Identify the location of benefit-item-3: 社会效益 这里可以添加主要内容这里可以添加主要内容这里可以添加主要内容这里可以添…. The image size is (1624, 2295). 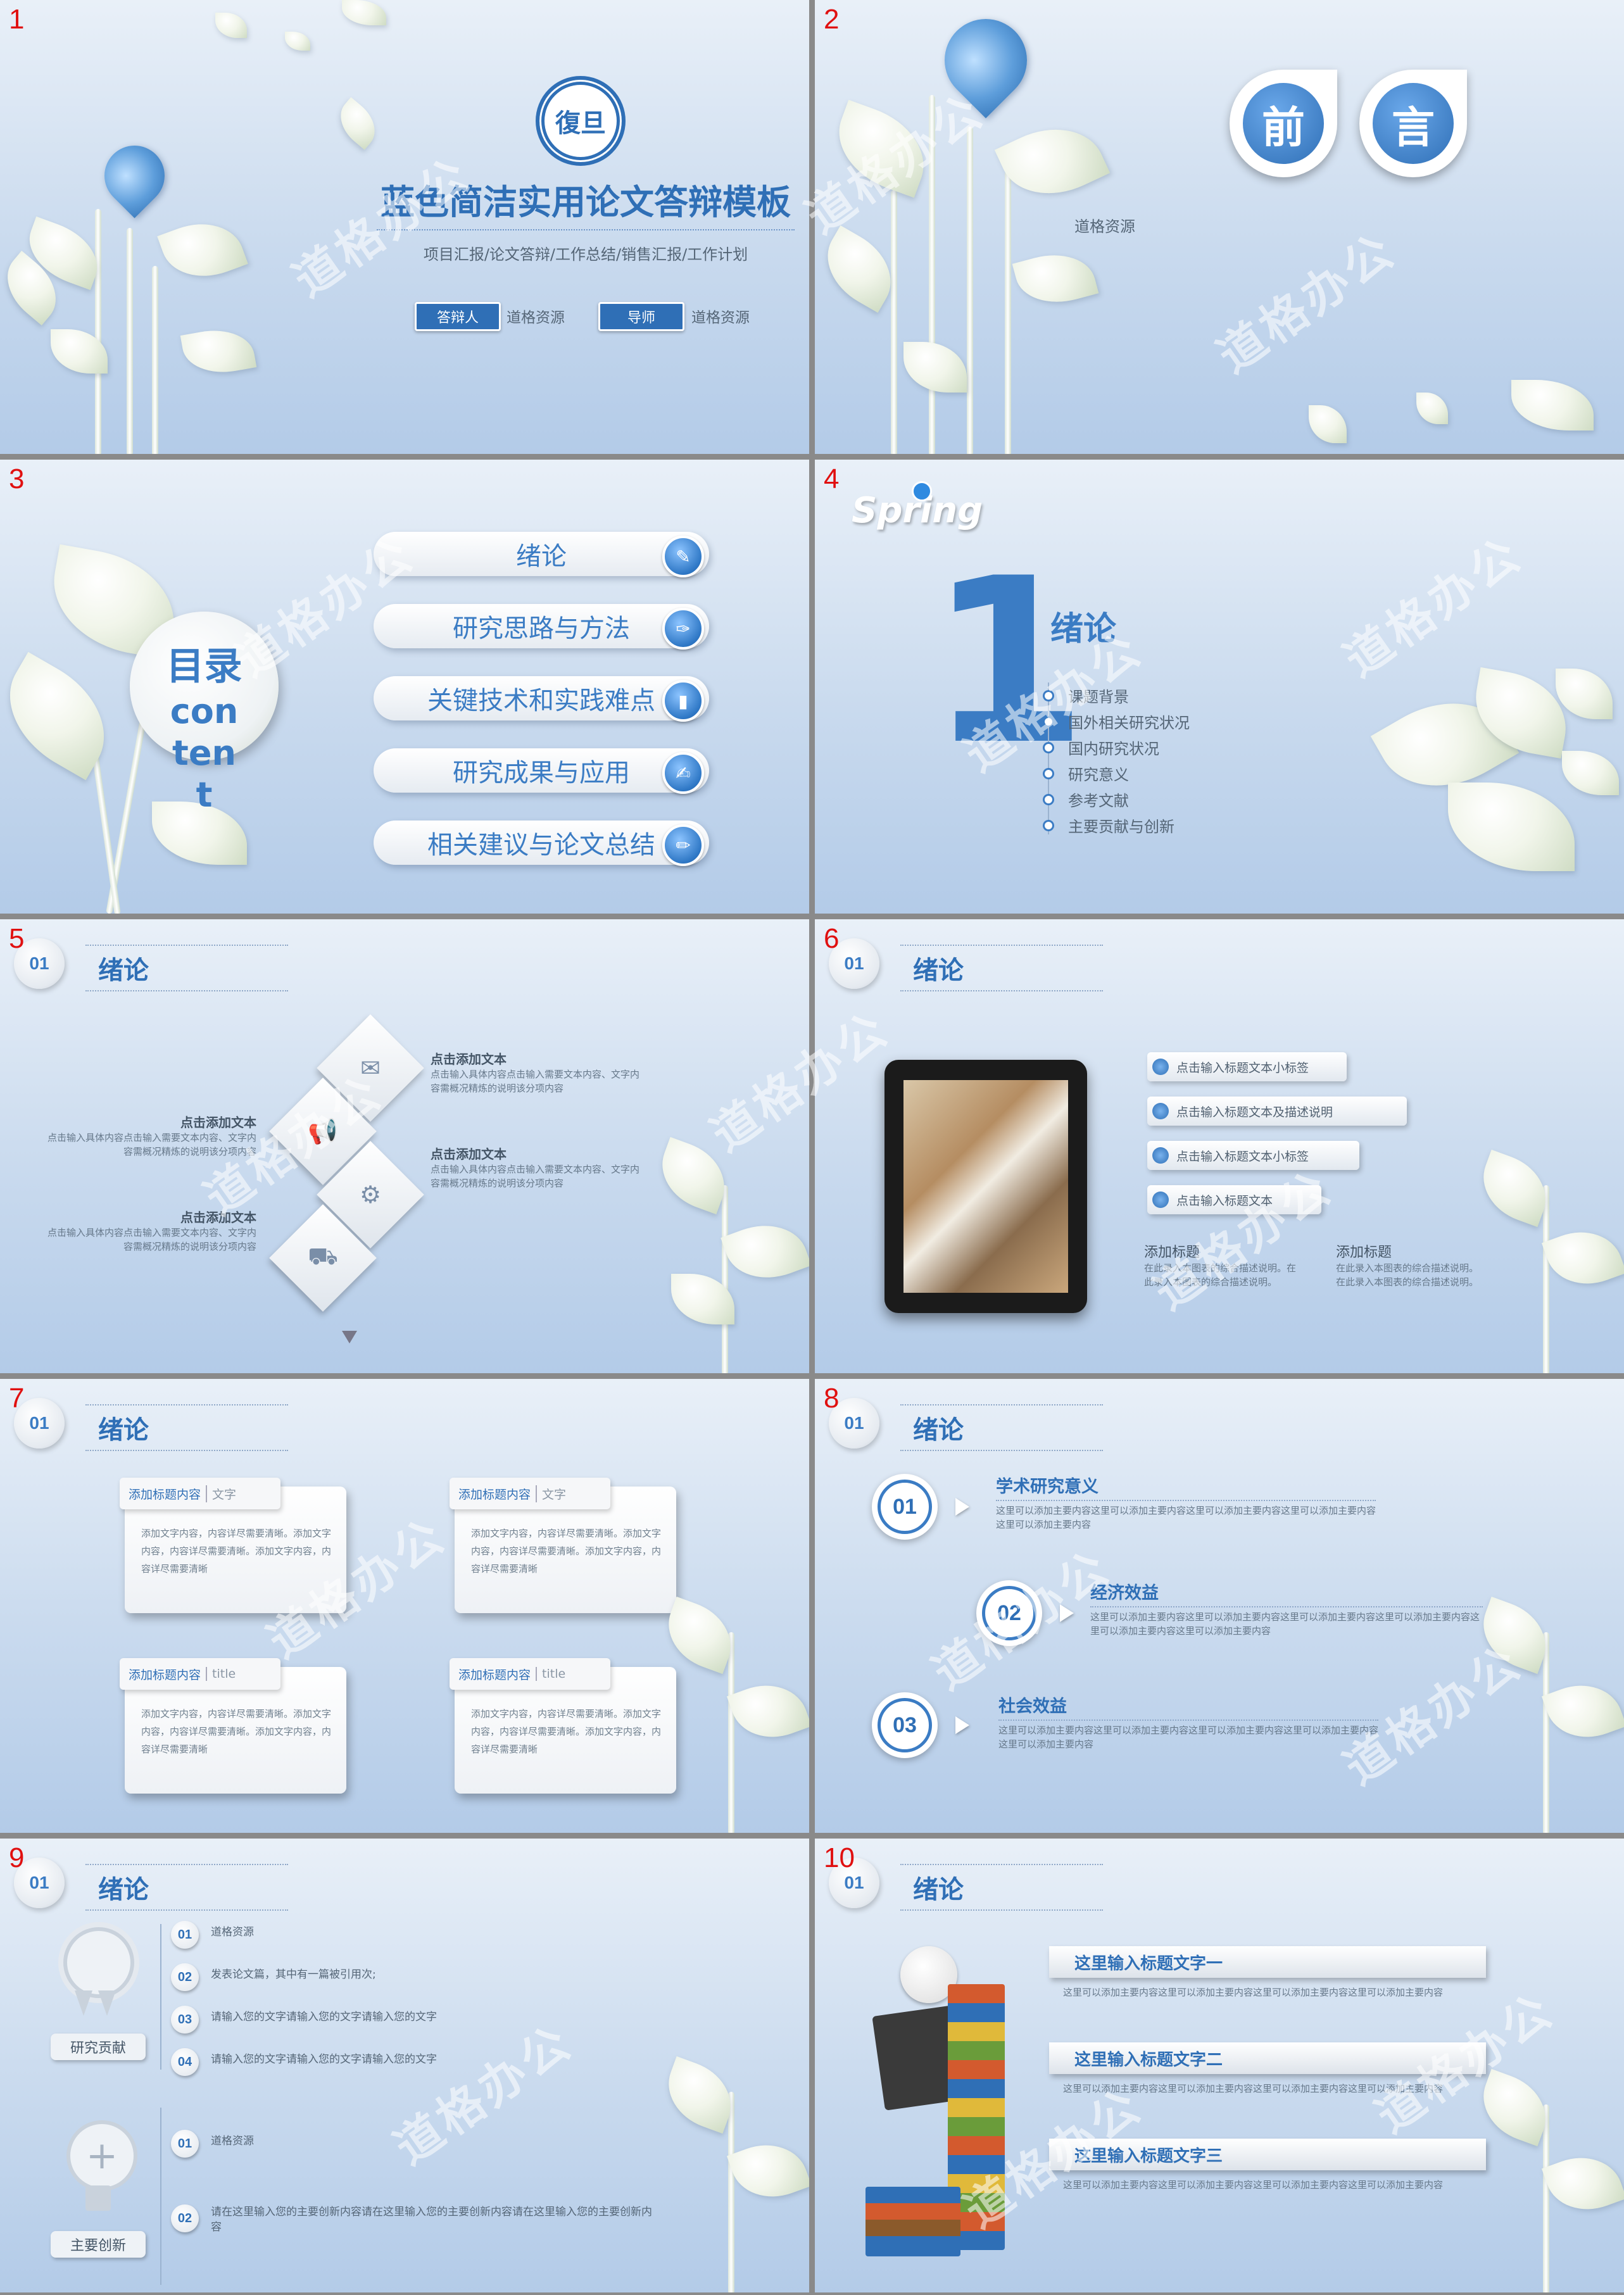
(1188, 1723).